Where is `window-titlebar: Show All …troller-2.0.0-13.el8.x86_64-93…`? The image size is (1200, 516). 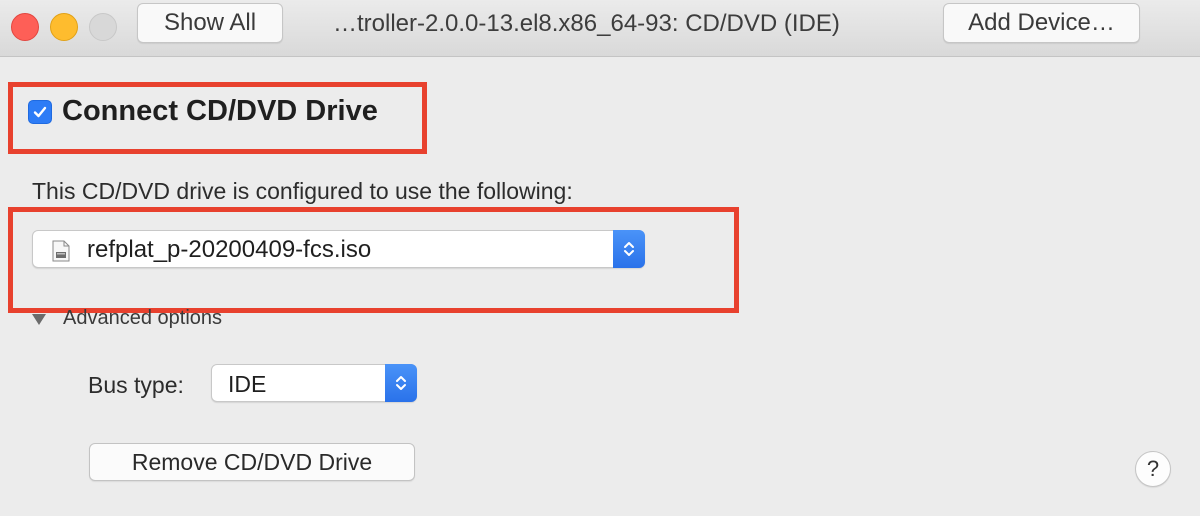
window-titlebar: Show All …troller-2.0.0-13.el8.x86_64-93… is located at coordinates (600, 28).